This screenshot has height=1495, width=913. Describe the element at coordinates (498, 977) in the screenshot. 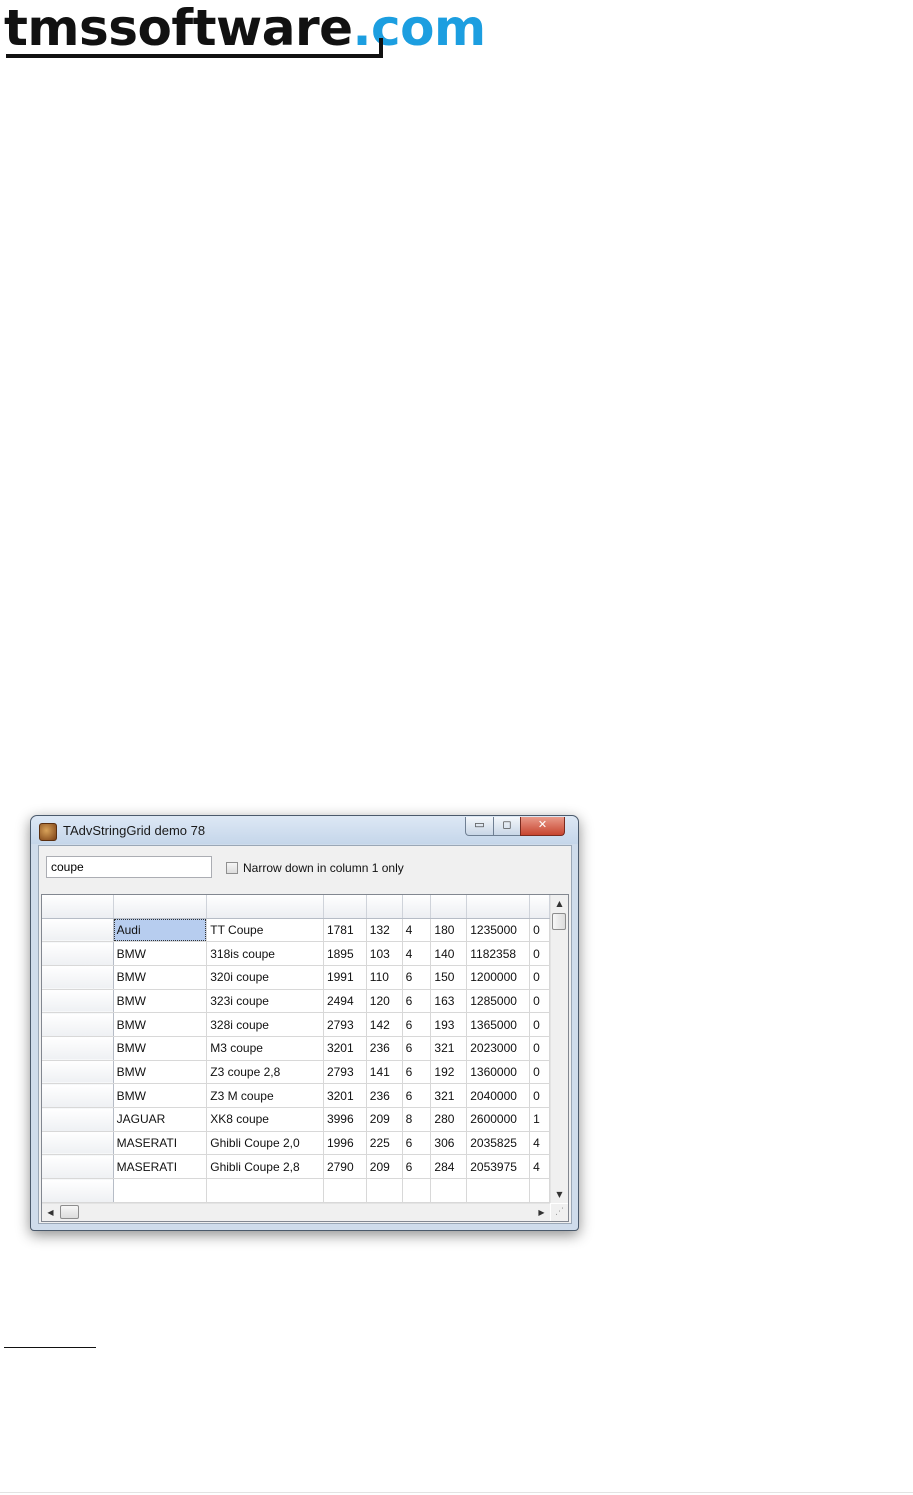

I see `grid-cell: 1200000` at that location.